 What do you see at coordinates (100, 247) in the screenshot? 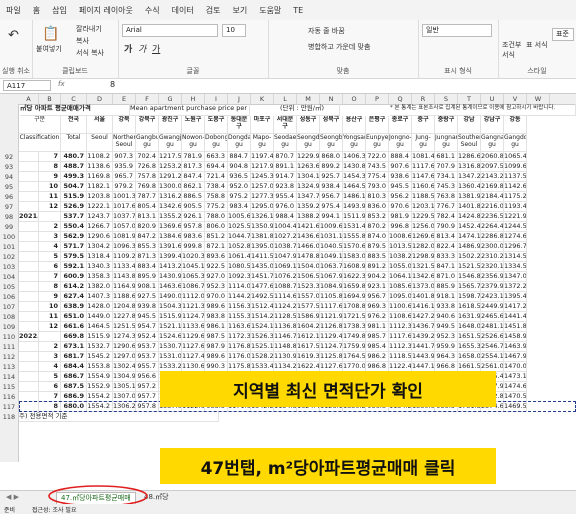
I see `table-cell: 1304.2` at bounding box center [100, 247].